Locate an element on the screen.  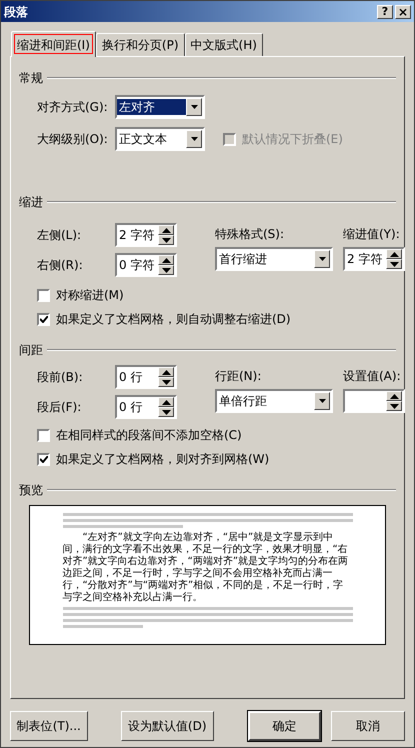
checkbox-label: 如果定义了文档网格，则对齐到网格(W) is located at coordinates (163, 459).